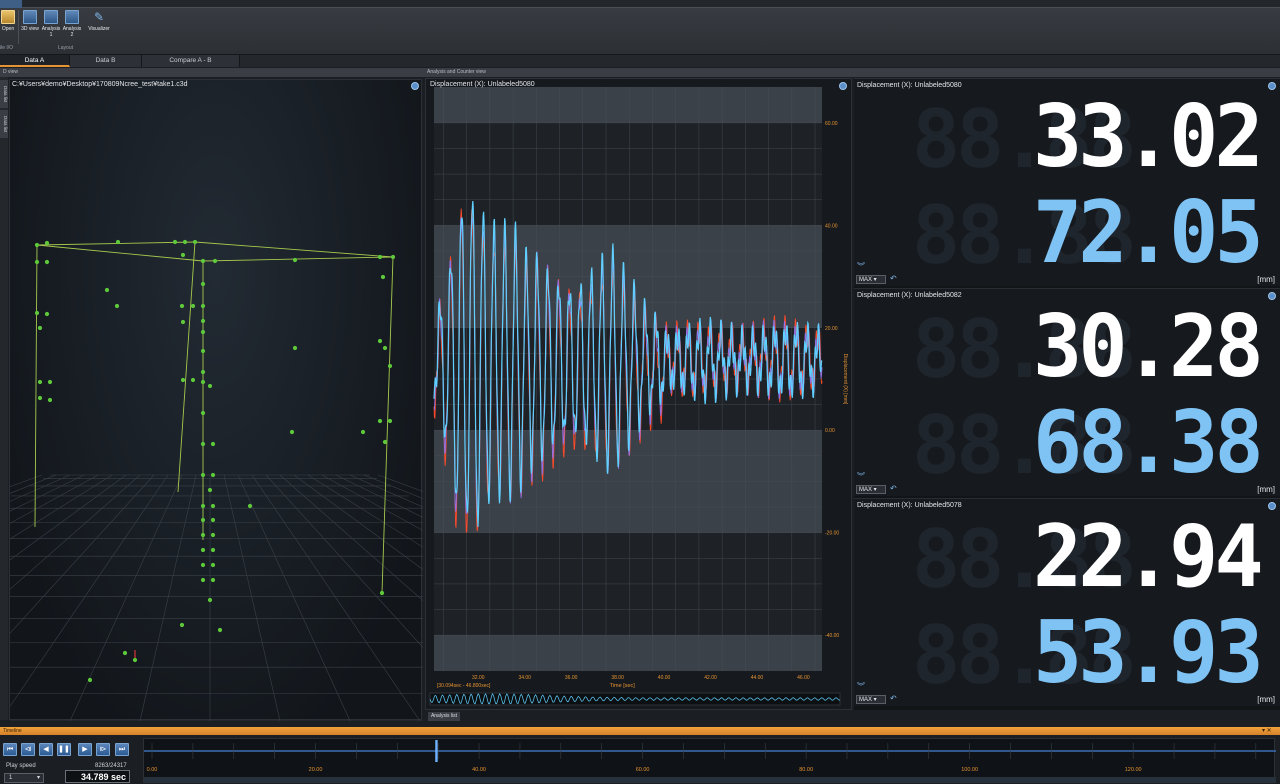 The height and width of the screenshot is (784, 1280). I want to click on app-menu-button, so click(11, 4).